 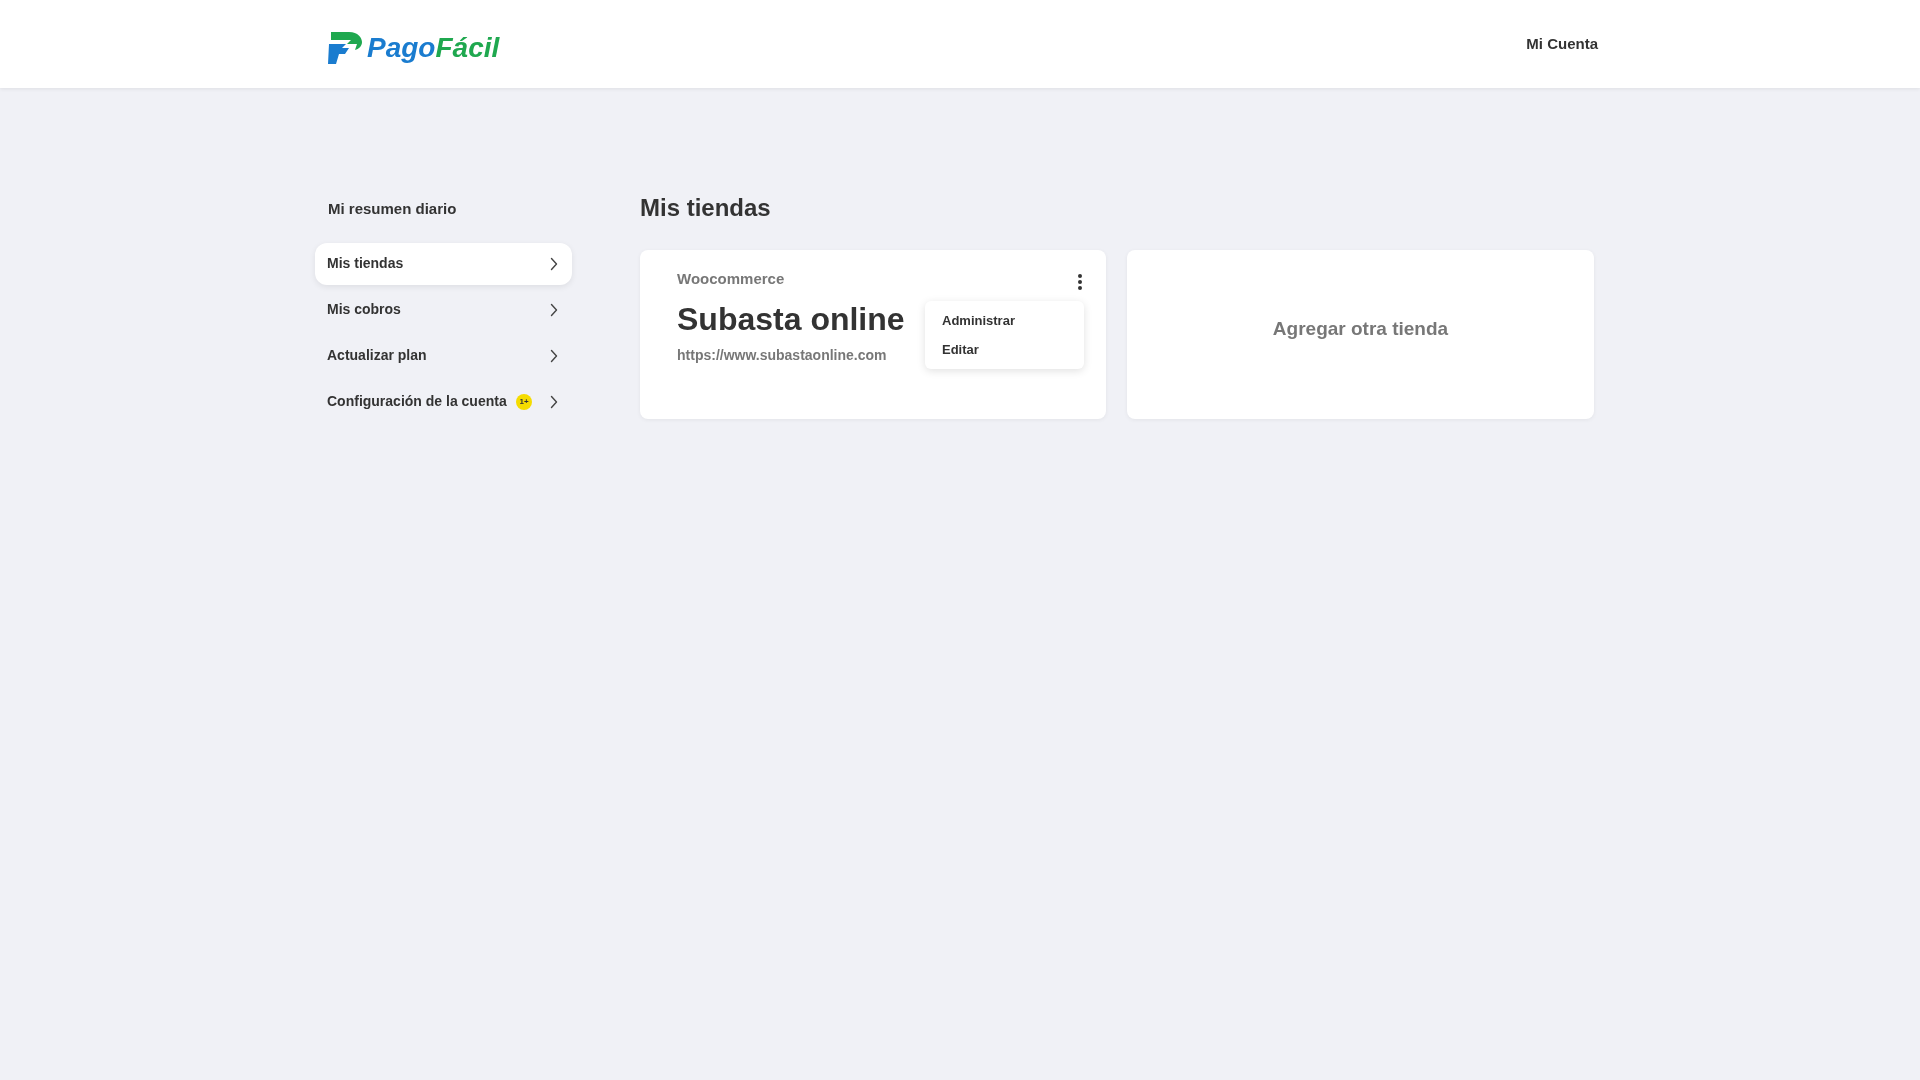 What do you see at coordinates (524, 401) in the screenshot?
I see `notification-badge: 1+` at bounding box center [524, 401].